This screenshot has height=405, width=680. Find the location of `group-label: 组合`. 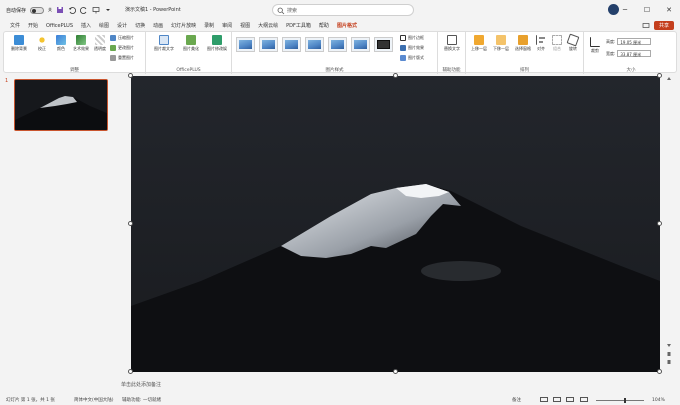

group-label: 组合 is located at coordinates (557, 48).